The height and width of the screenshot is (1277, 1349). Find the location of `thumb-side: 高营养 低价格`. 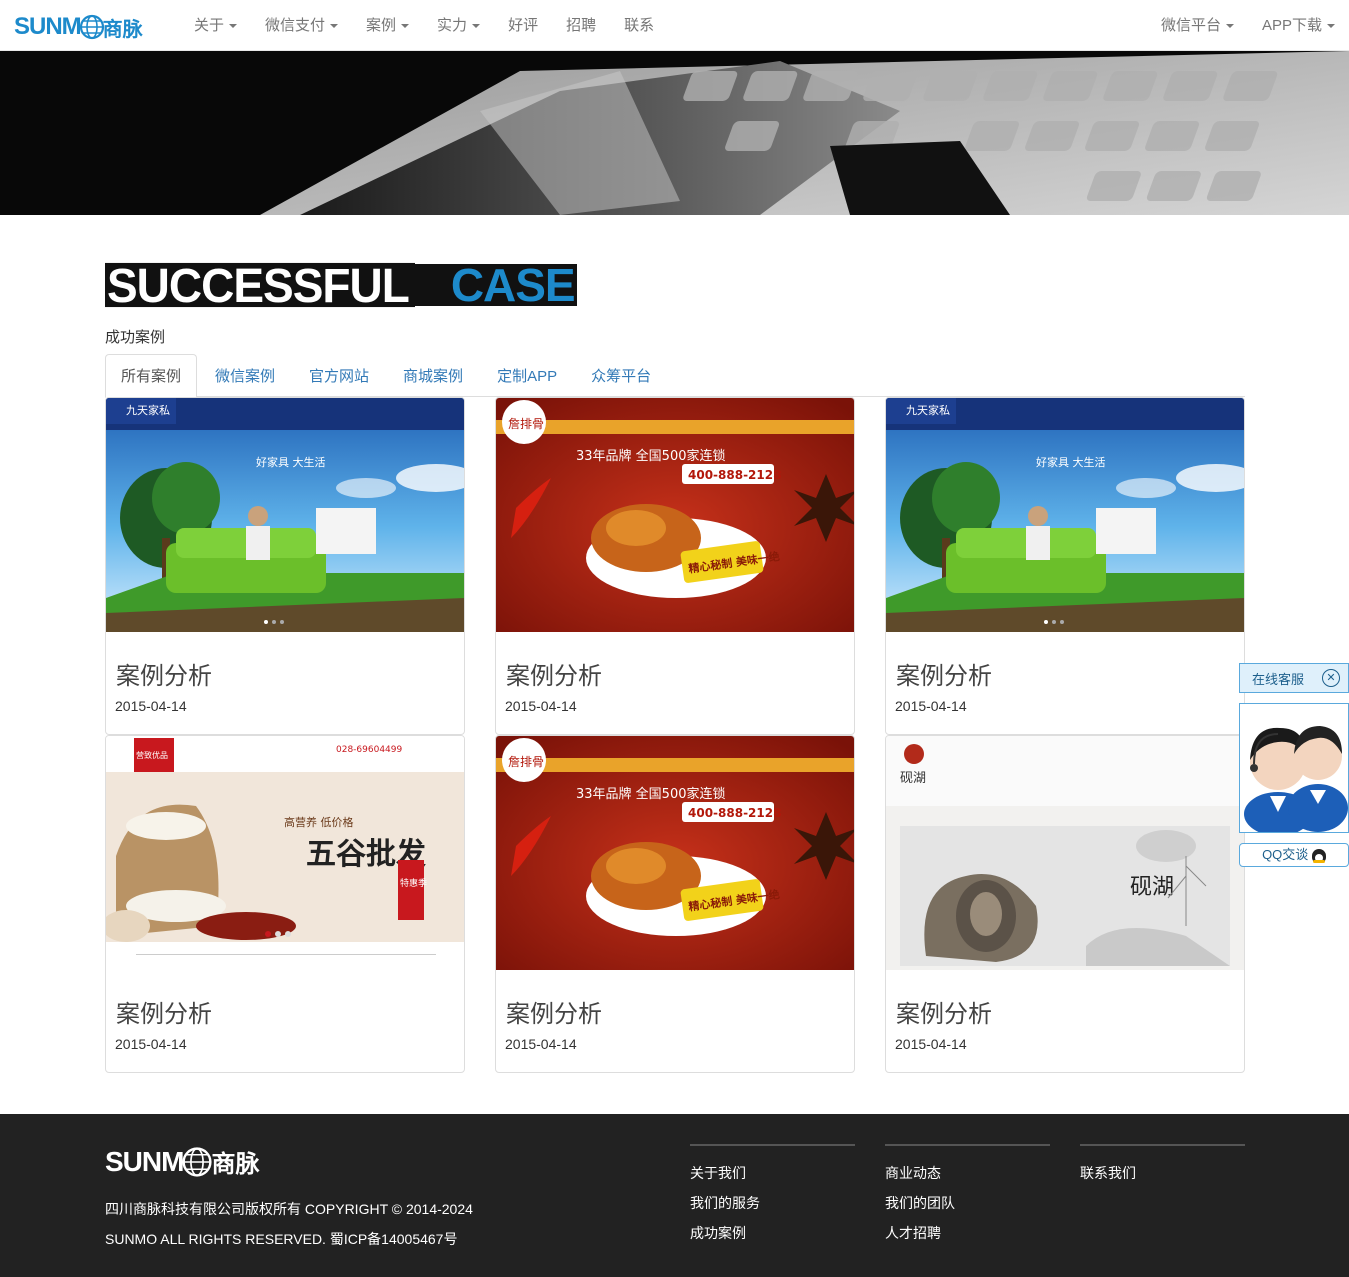

thumb-side: 高营养 低价格 is located at coordinates (319, 822).